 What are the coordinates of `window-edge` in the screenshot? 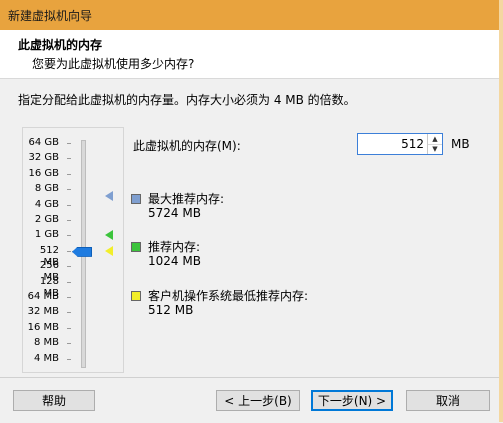 It's located at (501, 211).